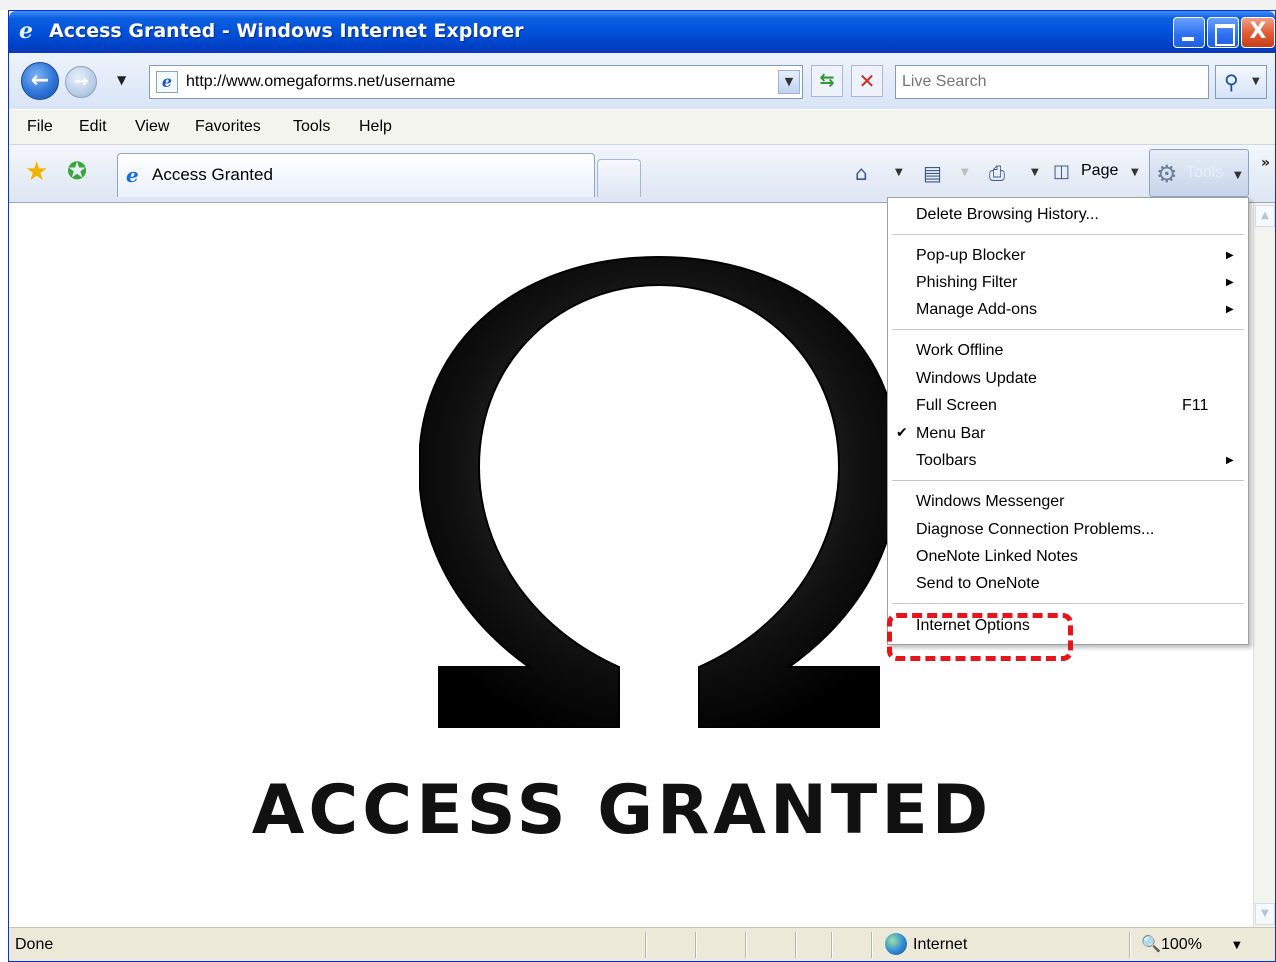  Describe the element at coordinates (1223, 32) in the screenshot. I see `maximize-button` at that location.